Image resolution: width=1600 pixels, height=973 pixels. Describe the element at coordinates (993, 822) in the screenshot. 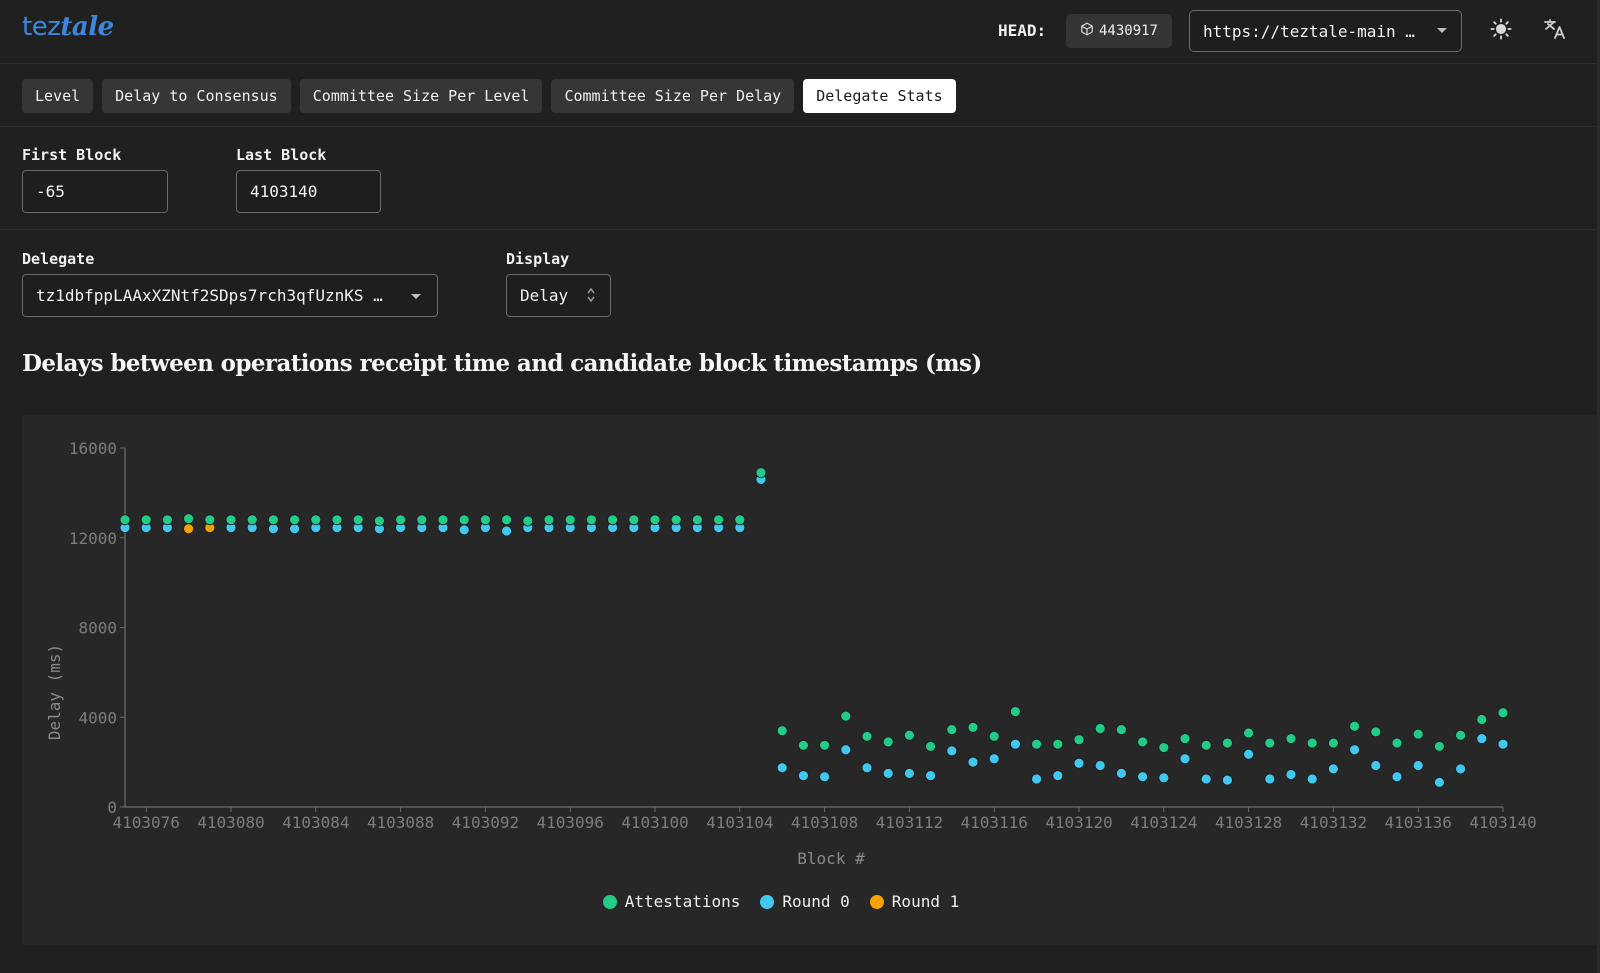

I see `x-tick-label: 4103116` at that location.